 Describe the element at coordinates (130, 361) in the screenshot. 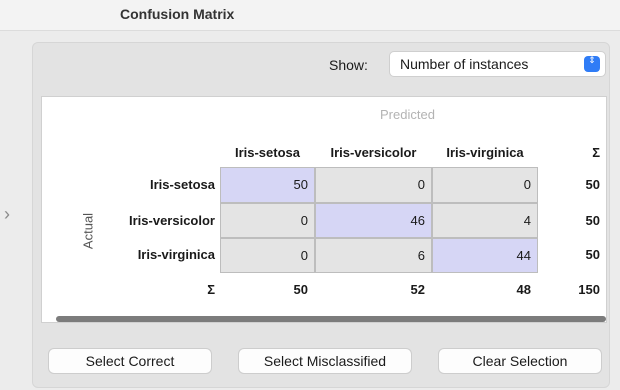

I see `select-correct-button: Select Correct` at that location.